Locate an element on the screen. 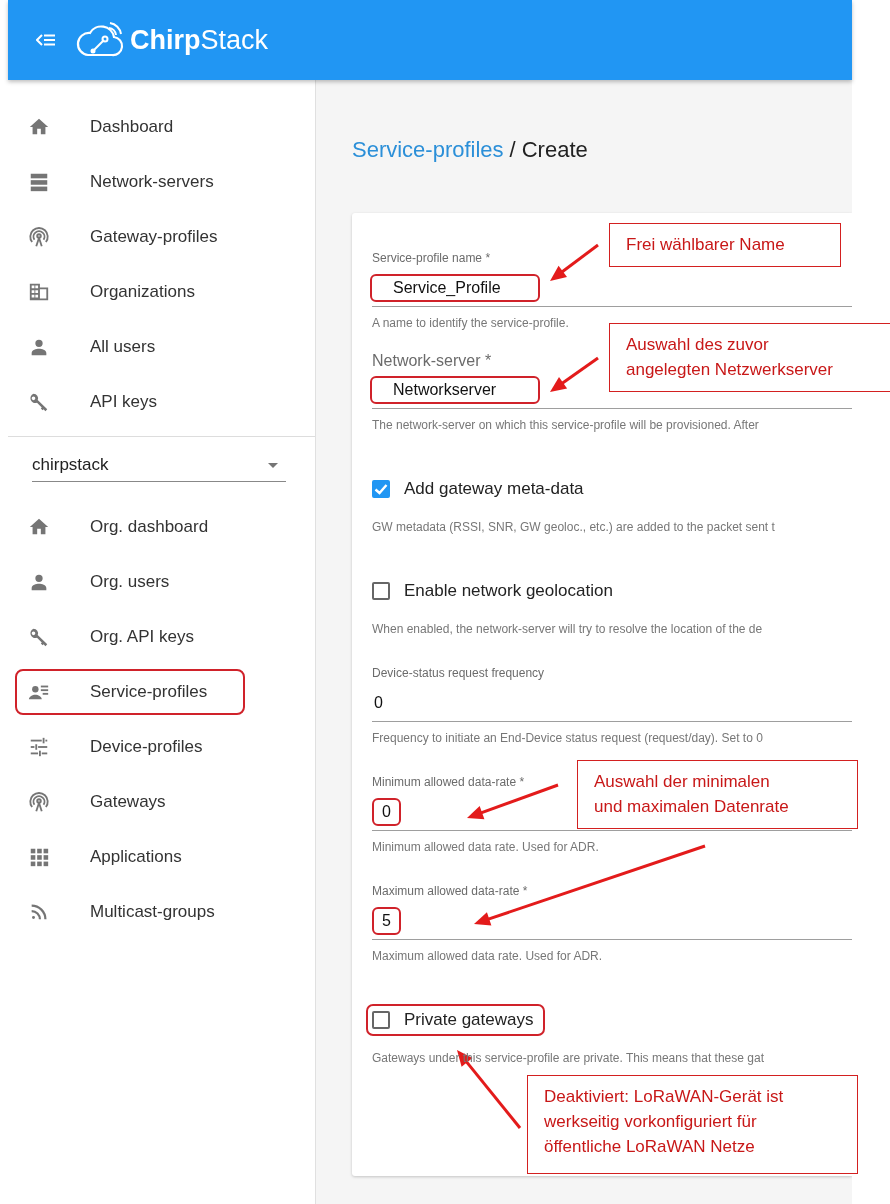 This screenshot has height=1204, width=890. field-label: Maximum allowed data-rate * is located at coordinates (450, 891).